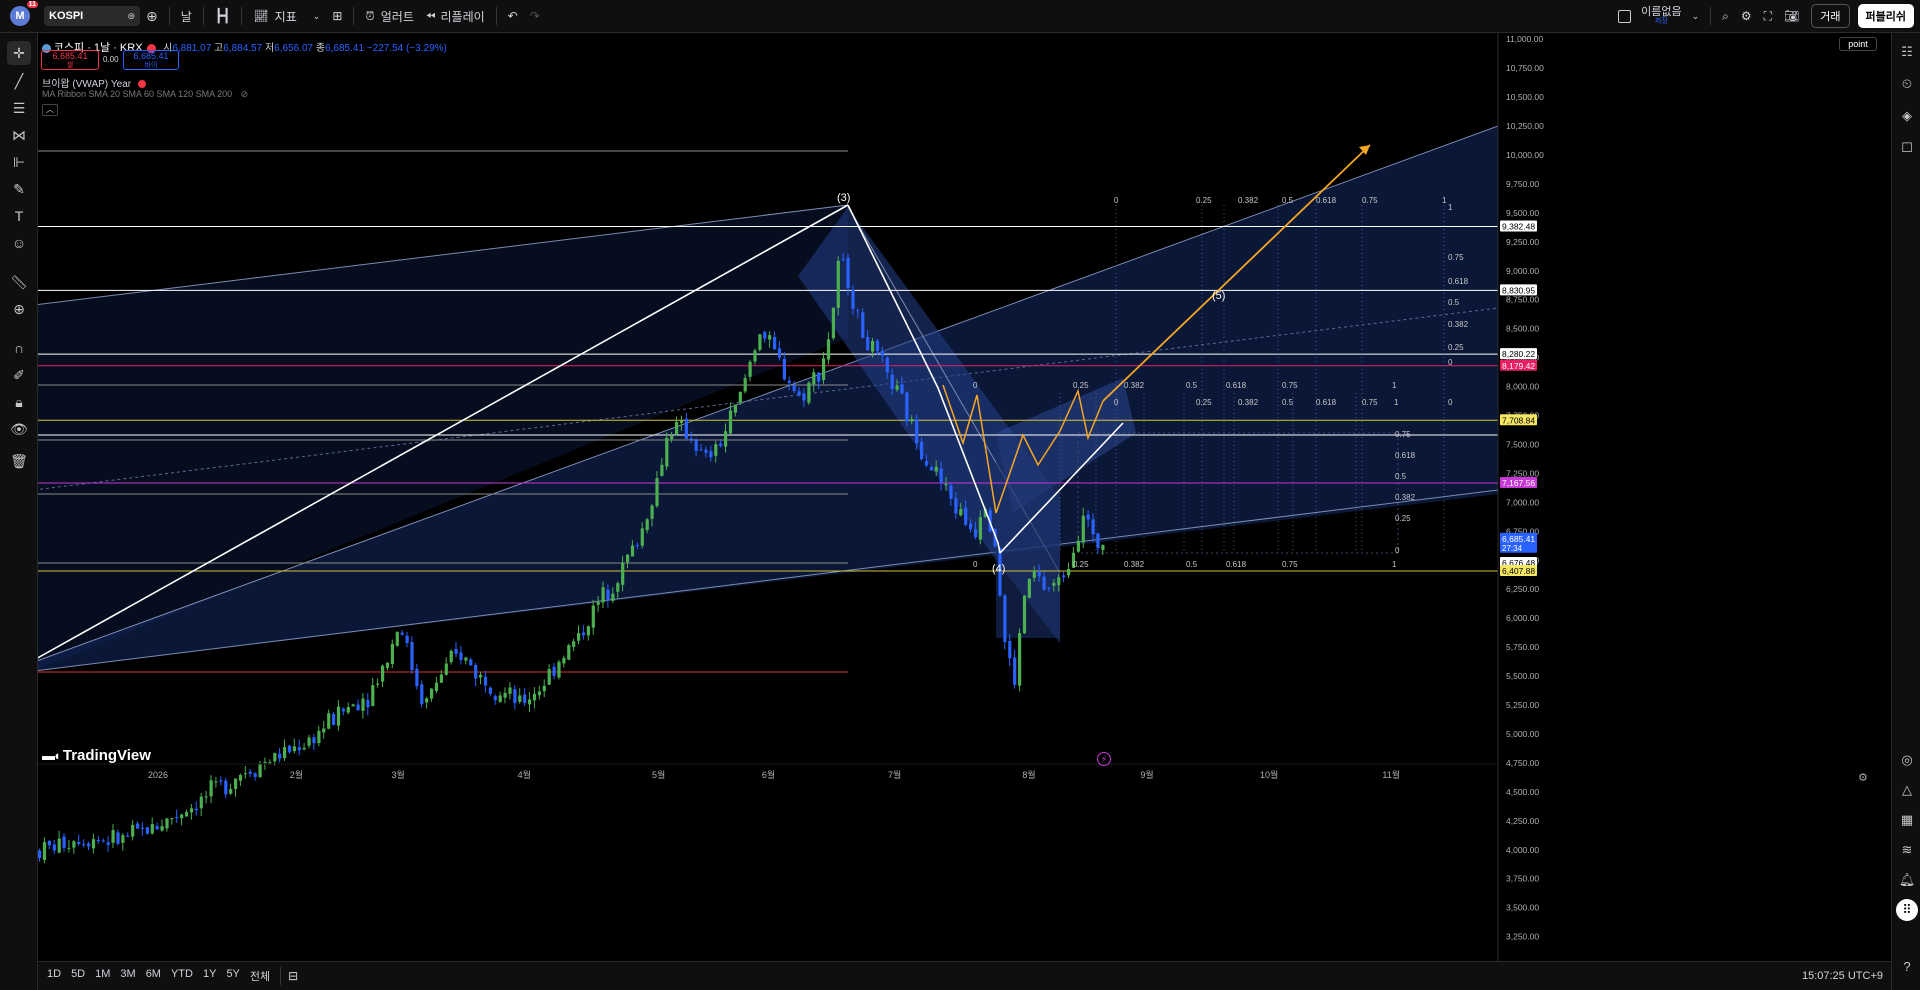  I want to click on flash-icon: ⚡︎, so click(1104, 759).